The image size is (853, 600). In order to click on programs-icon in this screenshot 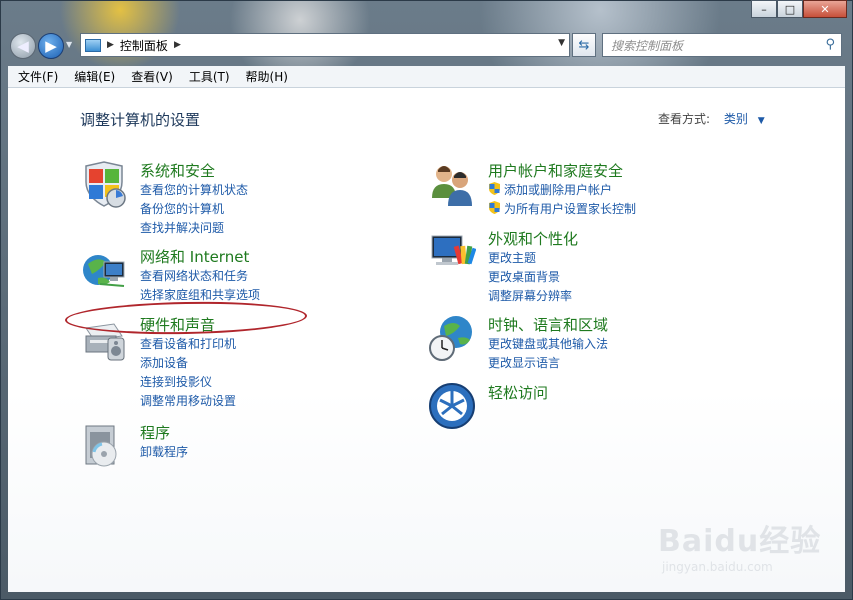, I will do `click(104, 446)`.